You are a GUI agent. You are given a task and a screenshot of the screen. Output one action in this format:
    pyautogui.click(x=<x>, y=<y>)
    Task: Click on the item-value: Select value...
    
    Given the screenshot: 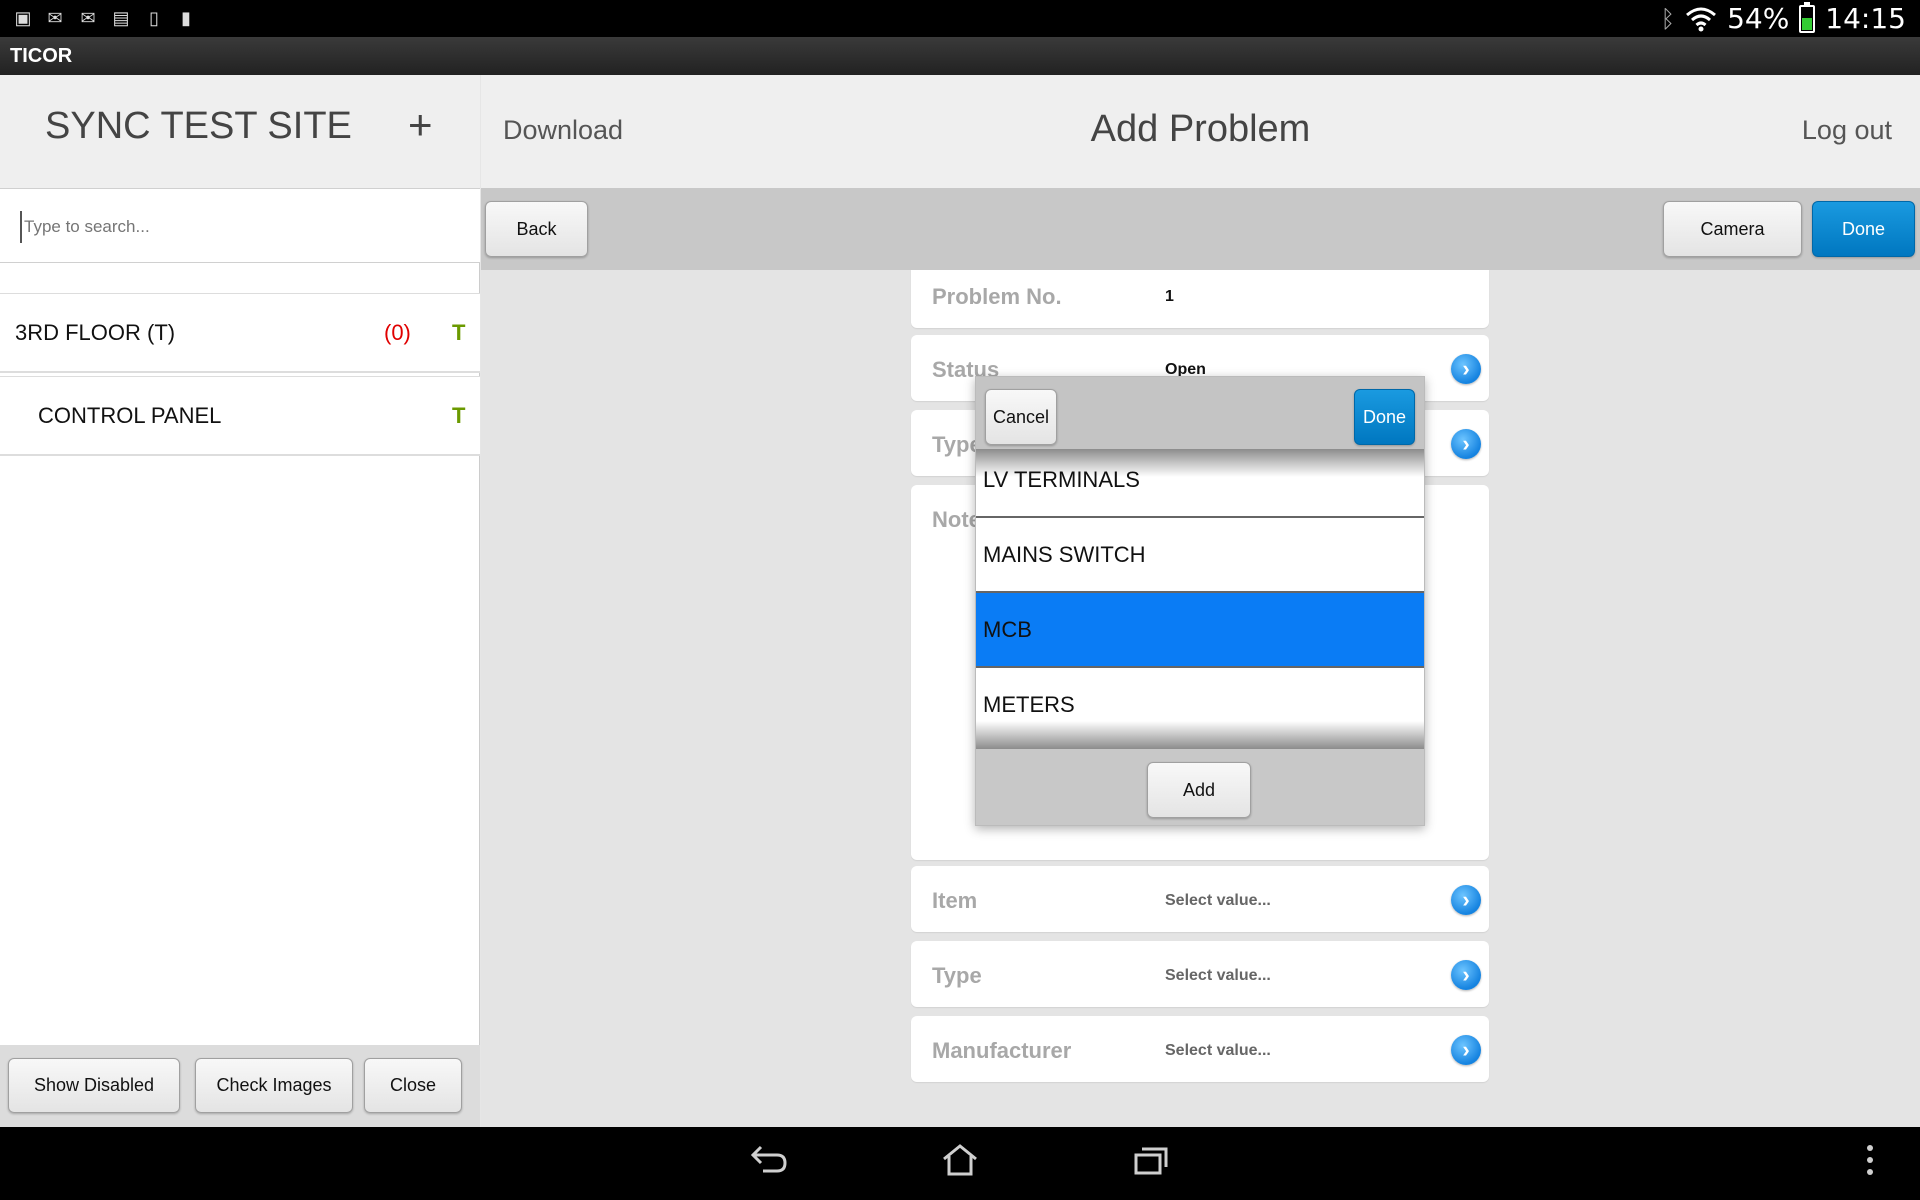 What is the action you would take?
    pyautogui.click(x=1218, y=900)
    